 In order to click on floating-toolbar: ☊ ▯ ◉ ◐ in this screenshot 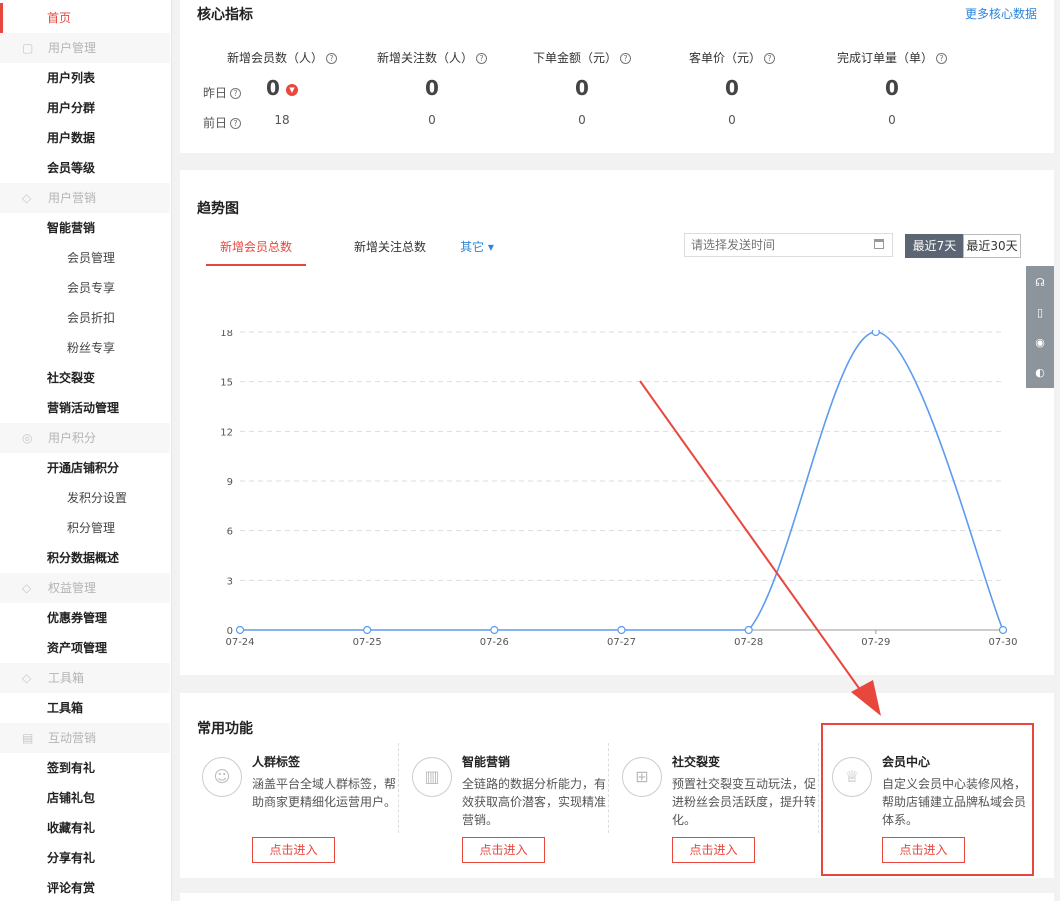, I will do `click(1040, 327)`.